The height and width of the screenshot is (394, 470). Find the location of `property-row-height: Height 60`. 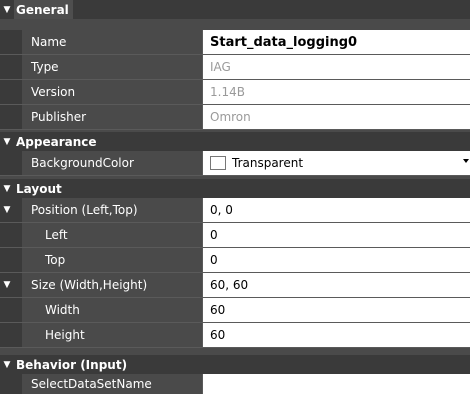

property-row-height: Height 60 is located at coordinates (235, 335).